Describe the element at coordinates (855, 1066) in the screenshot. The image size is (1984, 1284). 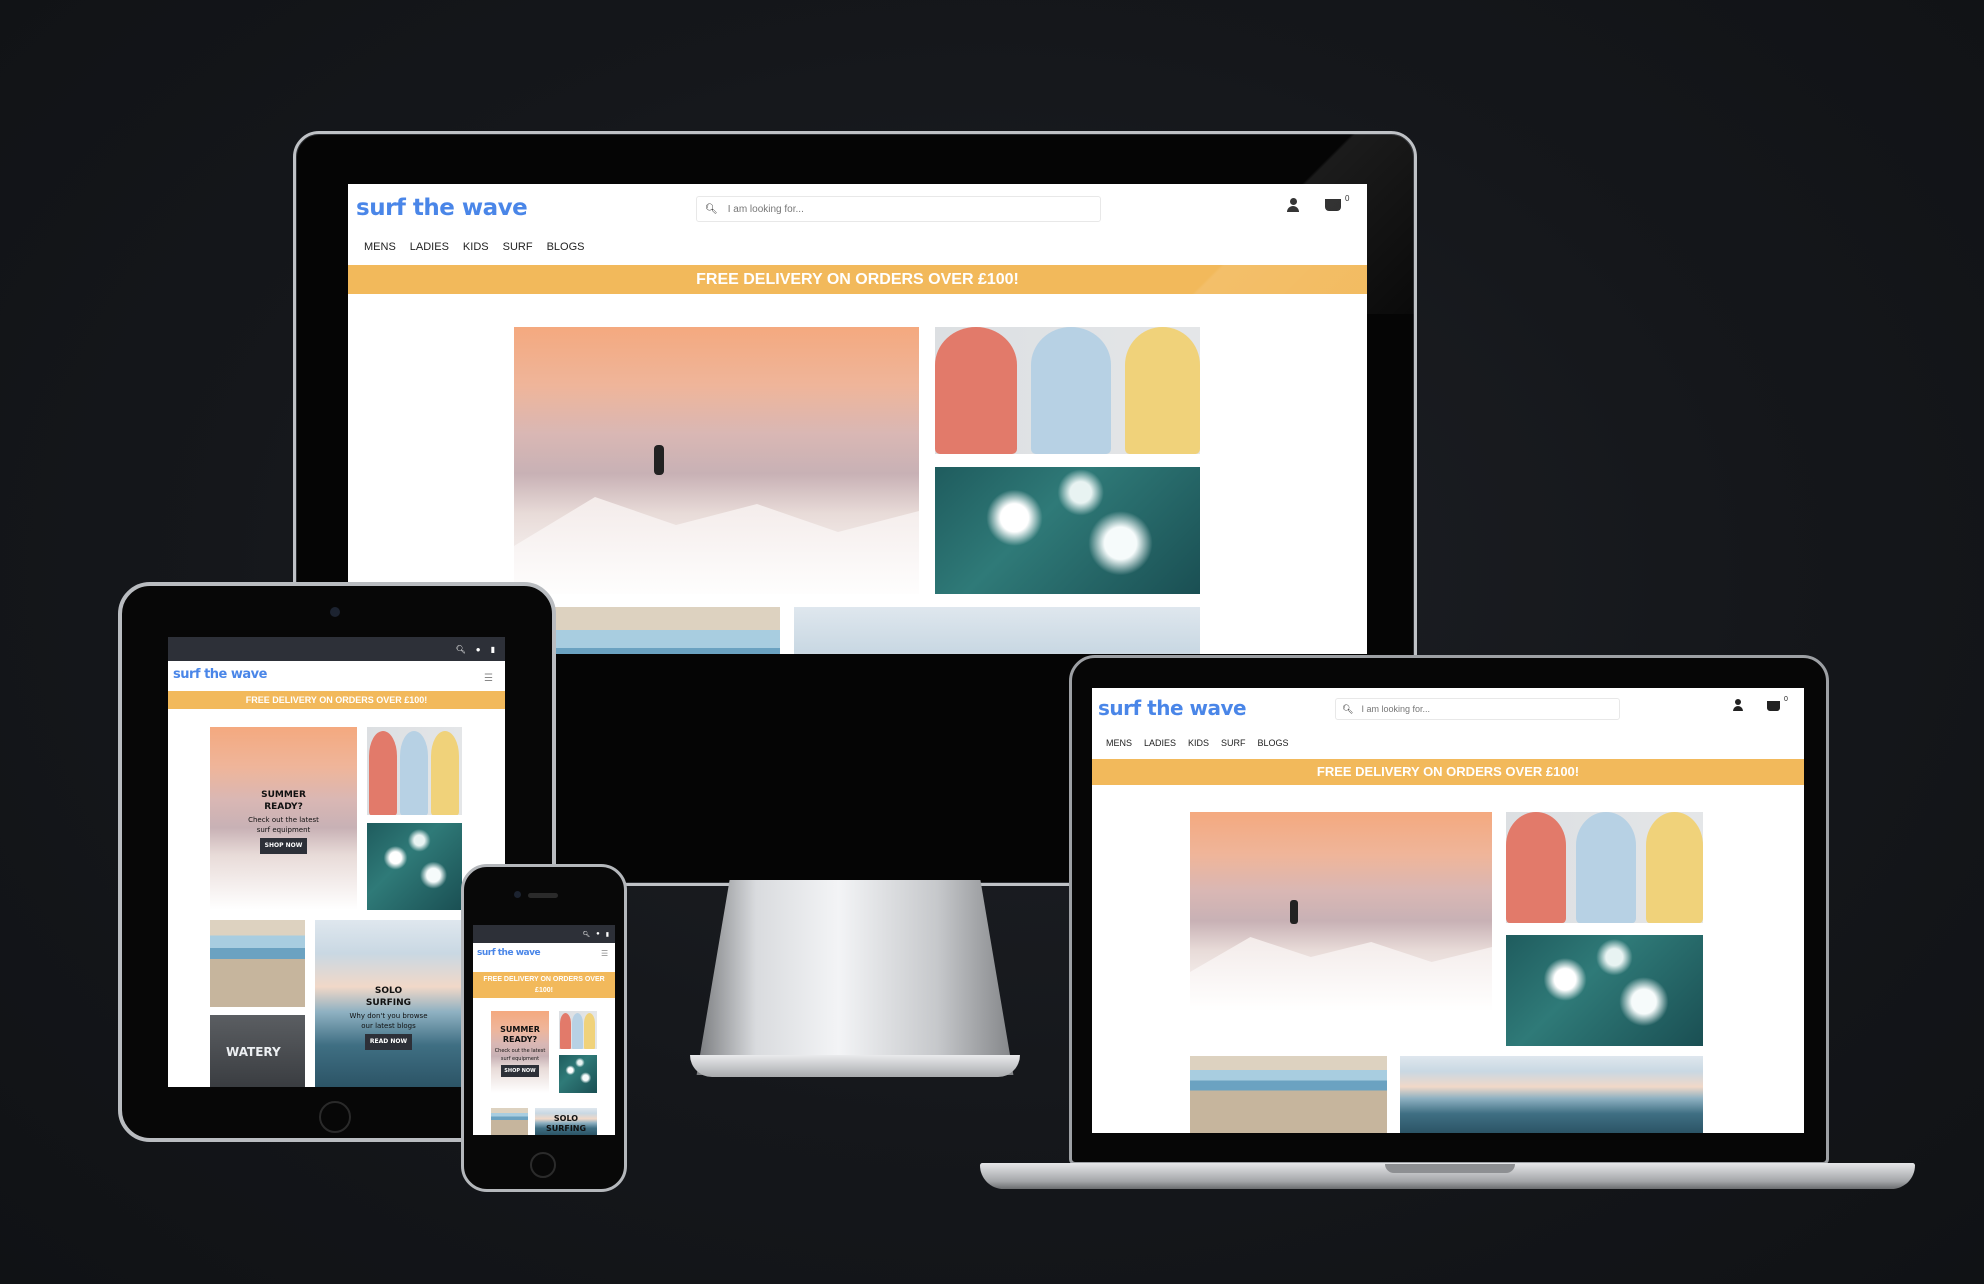
I see `monitor-base` at that location.